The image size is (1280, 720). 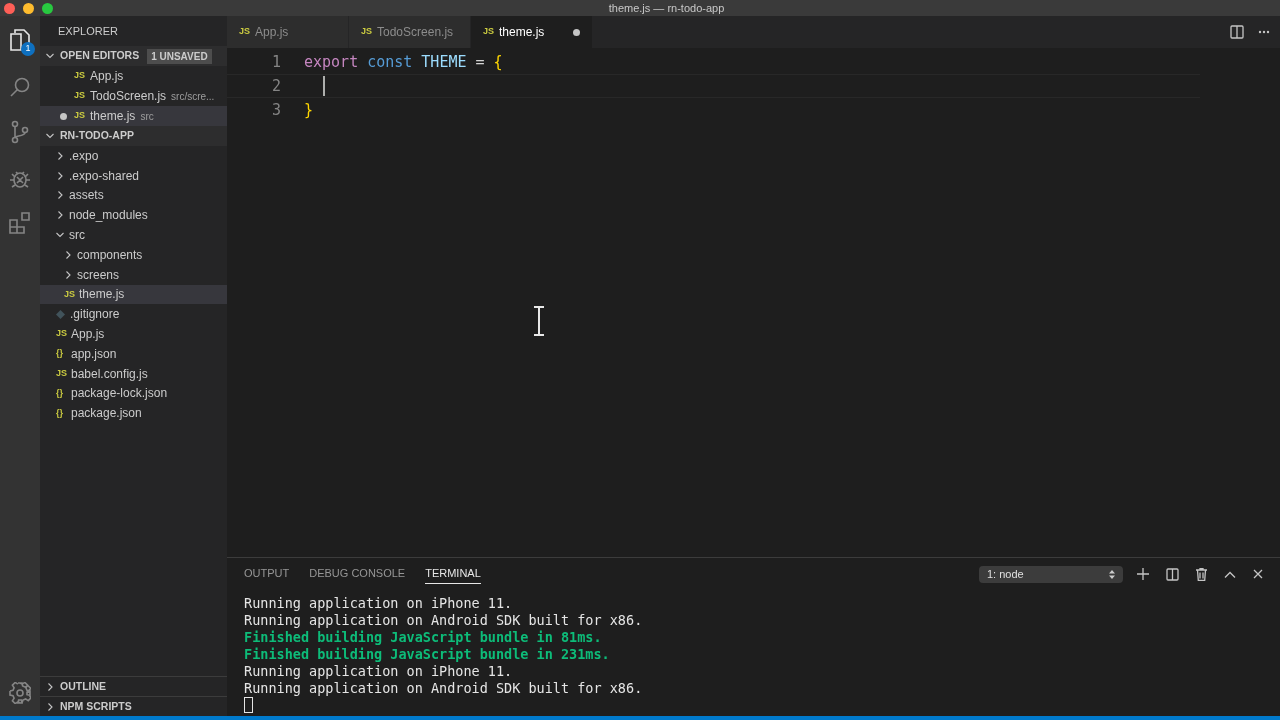 I want to click on tree-item: assets, so click(x=133, y=195).